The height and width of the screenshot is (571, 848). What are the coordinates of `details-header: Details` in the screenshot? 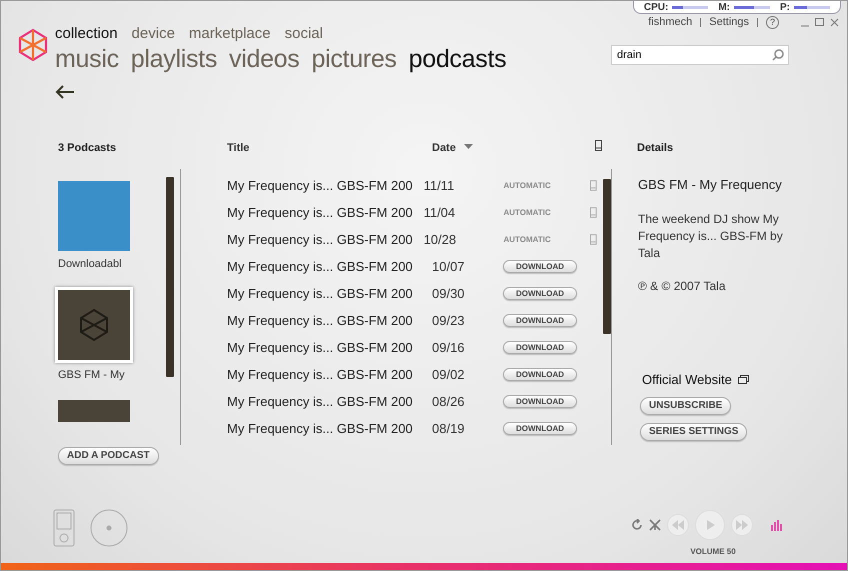 It's located at (655, 148).